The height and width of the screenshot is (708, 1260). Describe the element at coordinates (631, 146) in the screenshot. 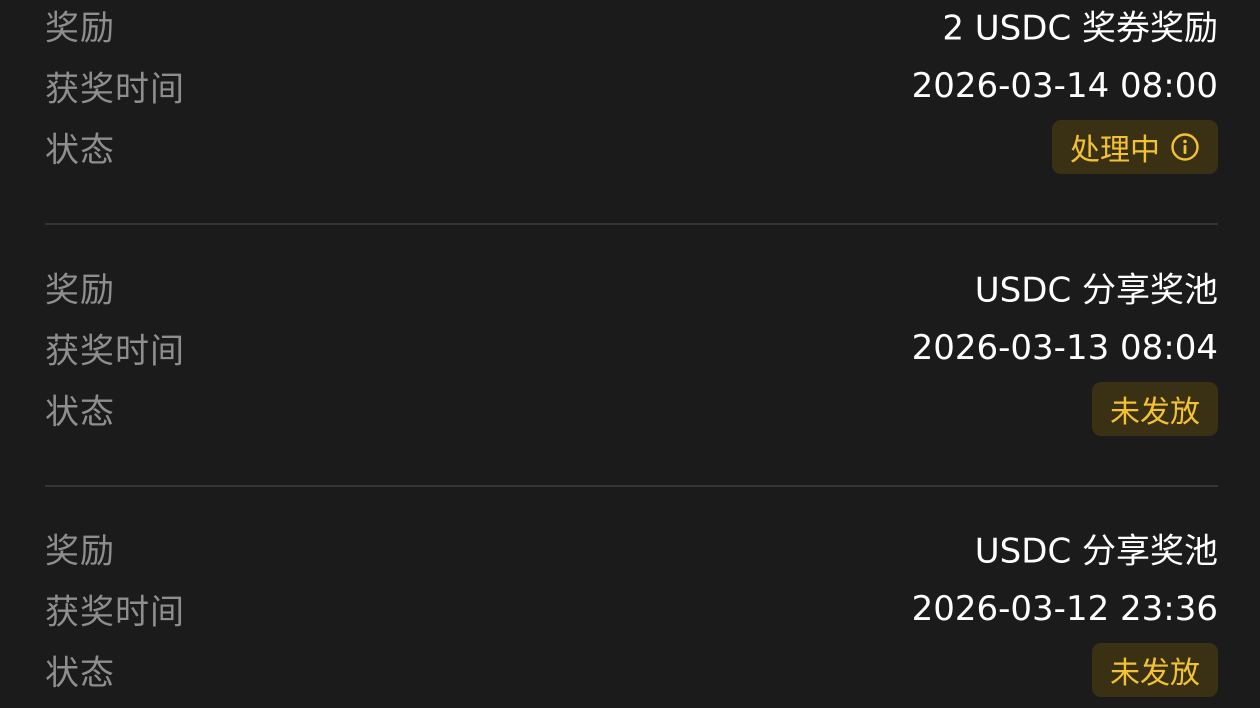

I see `status-row: 状态 处理中` at that location.